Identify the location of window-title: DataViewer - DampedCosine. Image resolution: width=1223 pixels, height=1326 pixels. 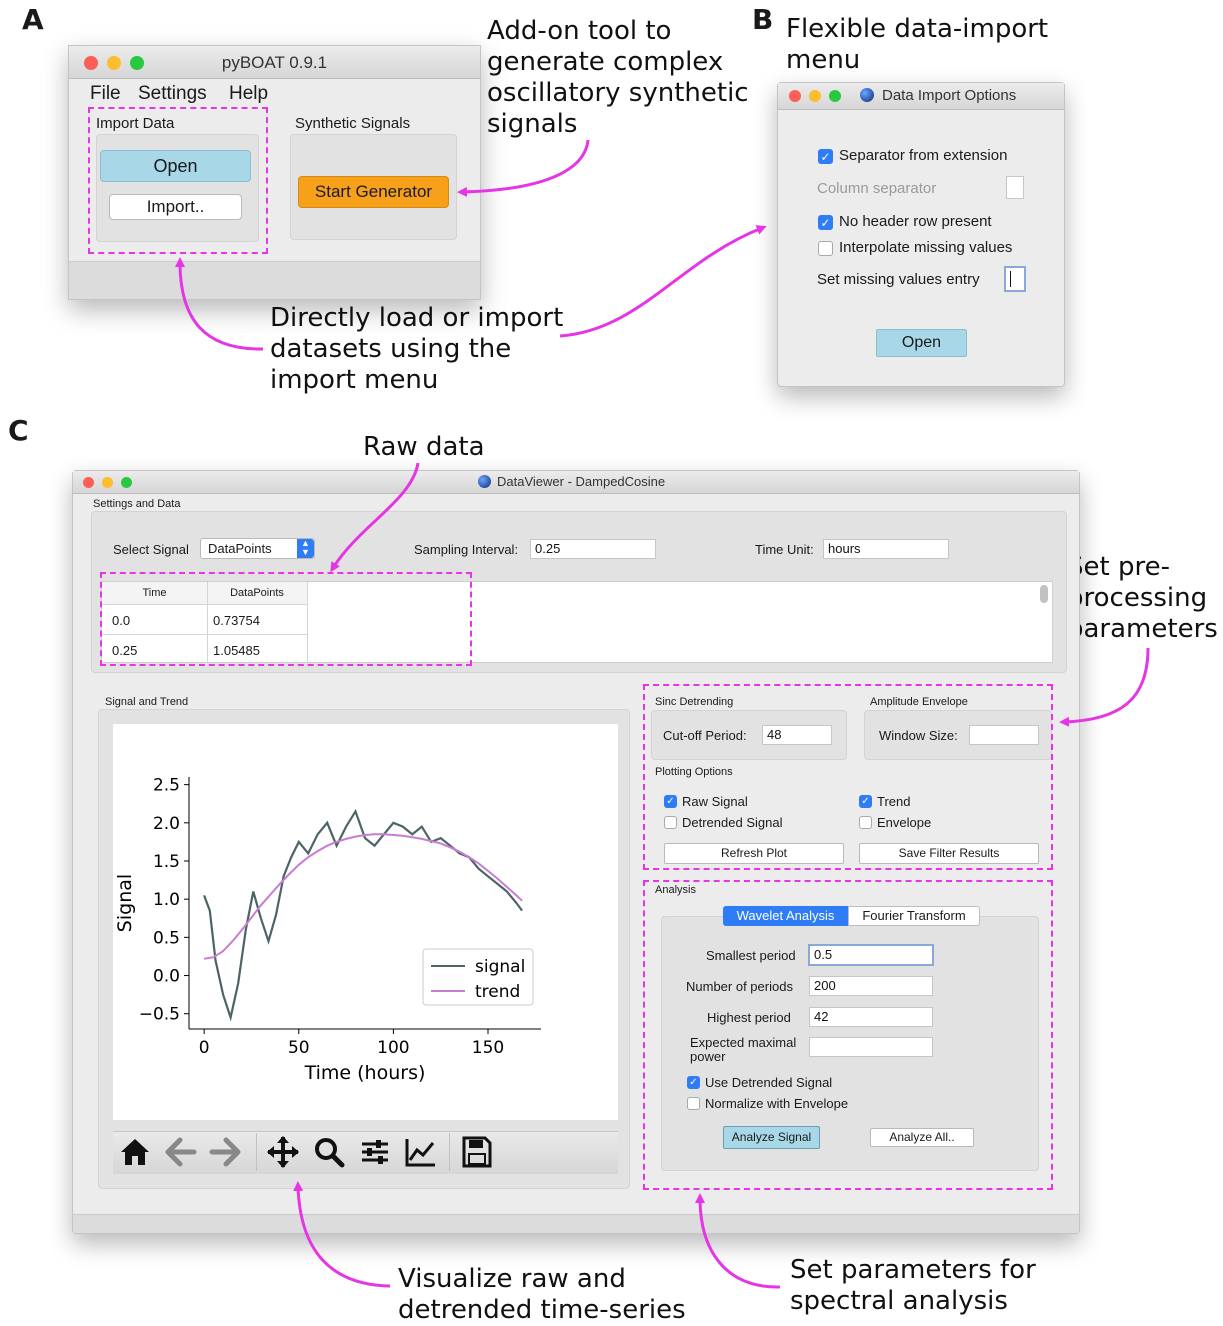
(581, 481).